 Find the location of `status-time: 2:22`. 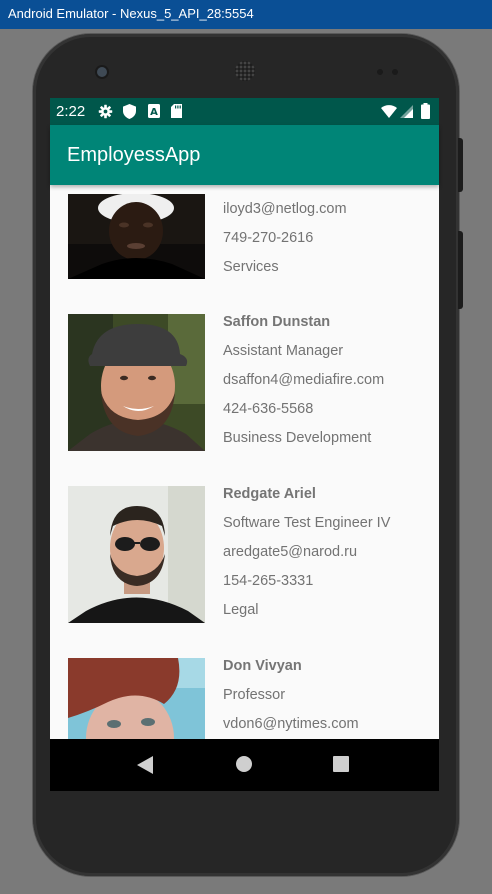

status-time: 2:22 is located at coordinates (71, 111).